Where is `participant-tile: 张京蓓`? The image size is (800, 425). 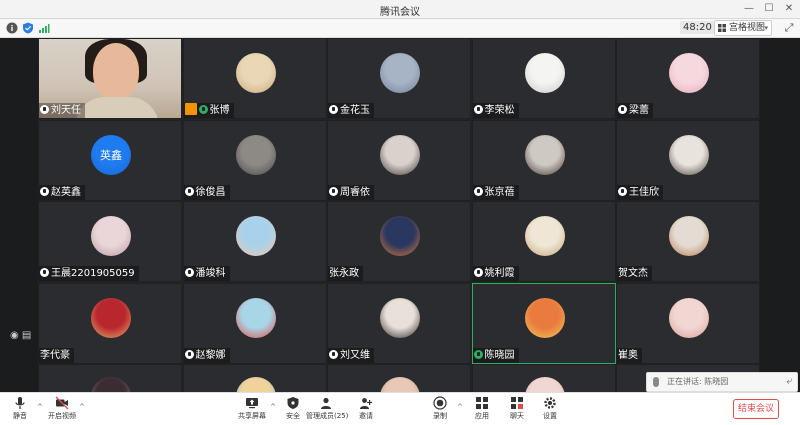
participant-tile: 张京蓓 is located at coordinates (543, 160).